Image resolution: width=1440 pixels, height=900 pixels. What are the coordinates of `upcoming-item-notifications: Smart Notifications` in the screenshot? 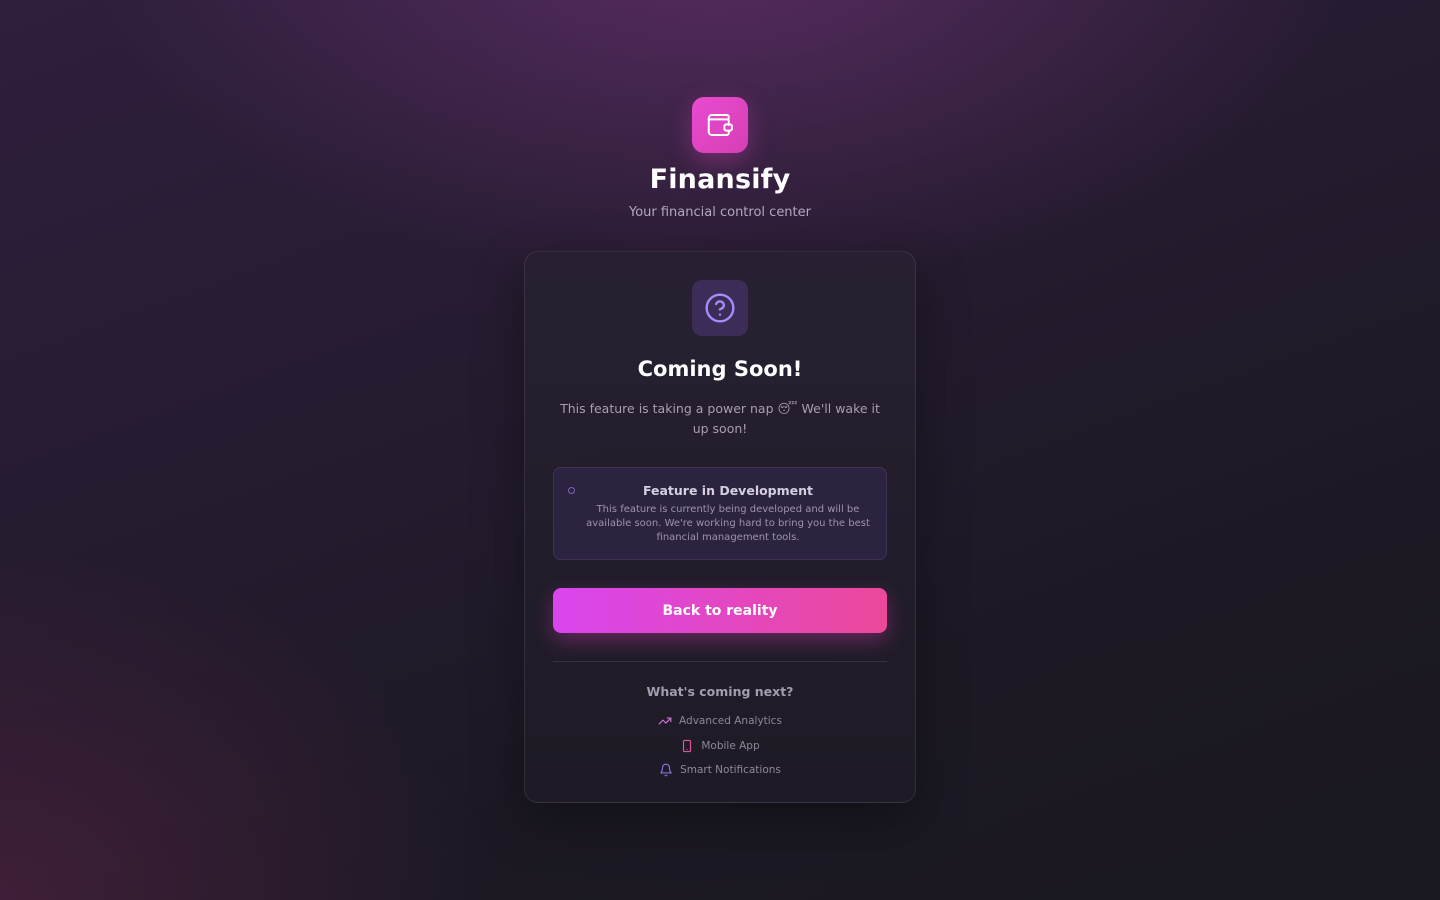 It's located at (720, 770).